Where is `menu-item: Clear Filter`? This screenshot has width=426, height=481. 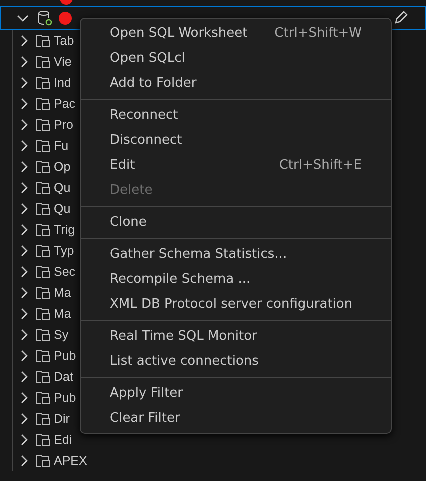 menu-item: Clear Filter is located at coordinates (236, 418).